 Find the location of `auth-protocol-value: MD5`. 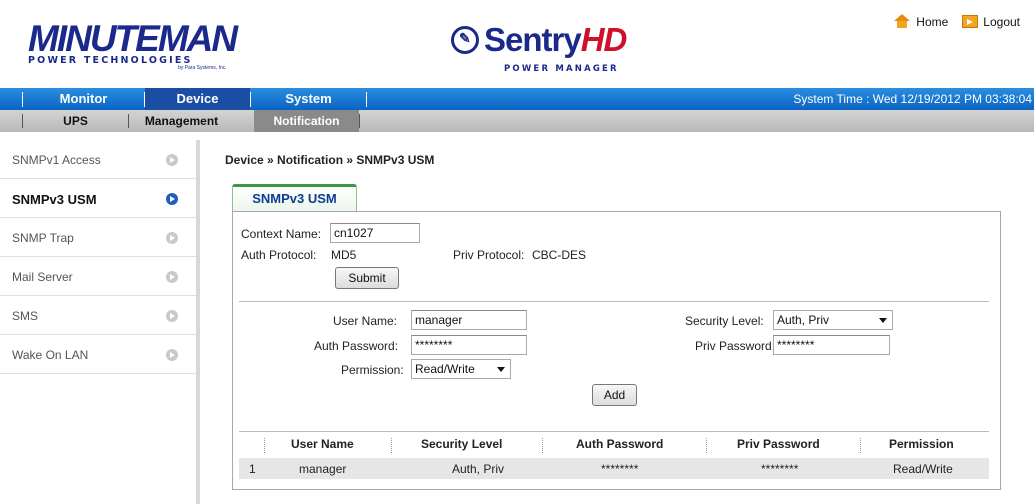

auth-protocol-value: MD5 is located at coordinates (344, 255).